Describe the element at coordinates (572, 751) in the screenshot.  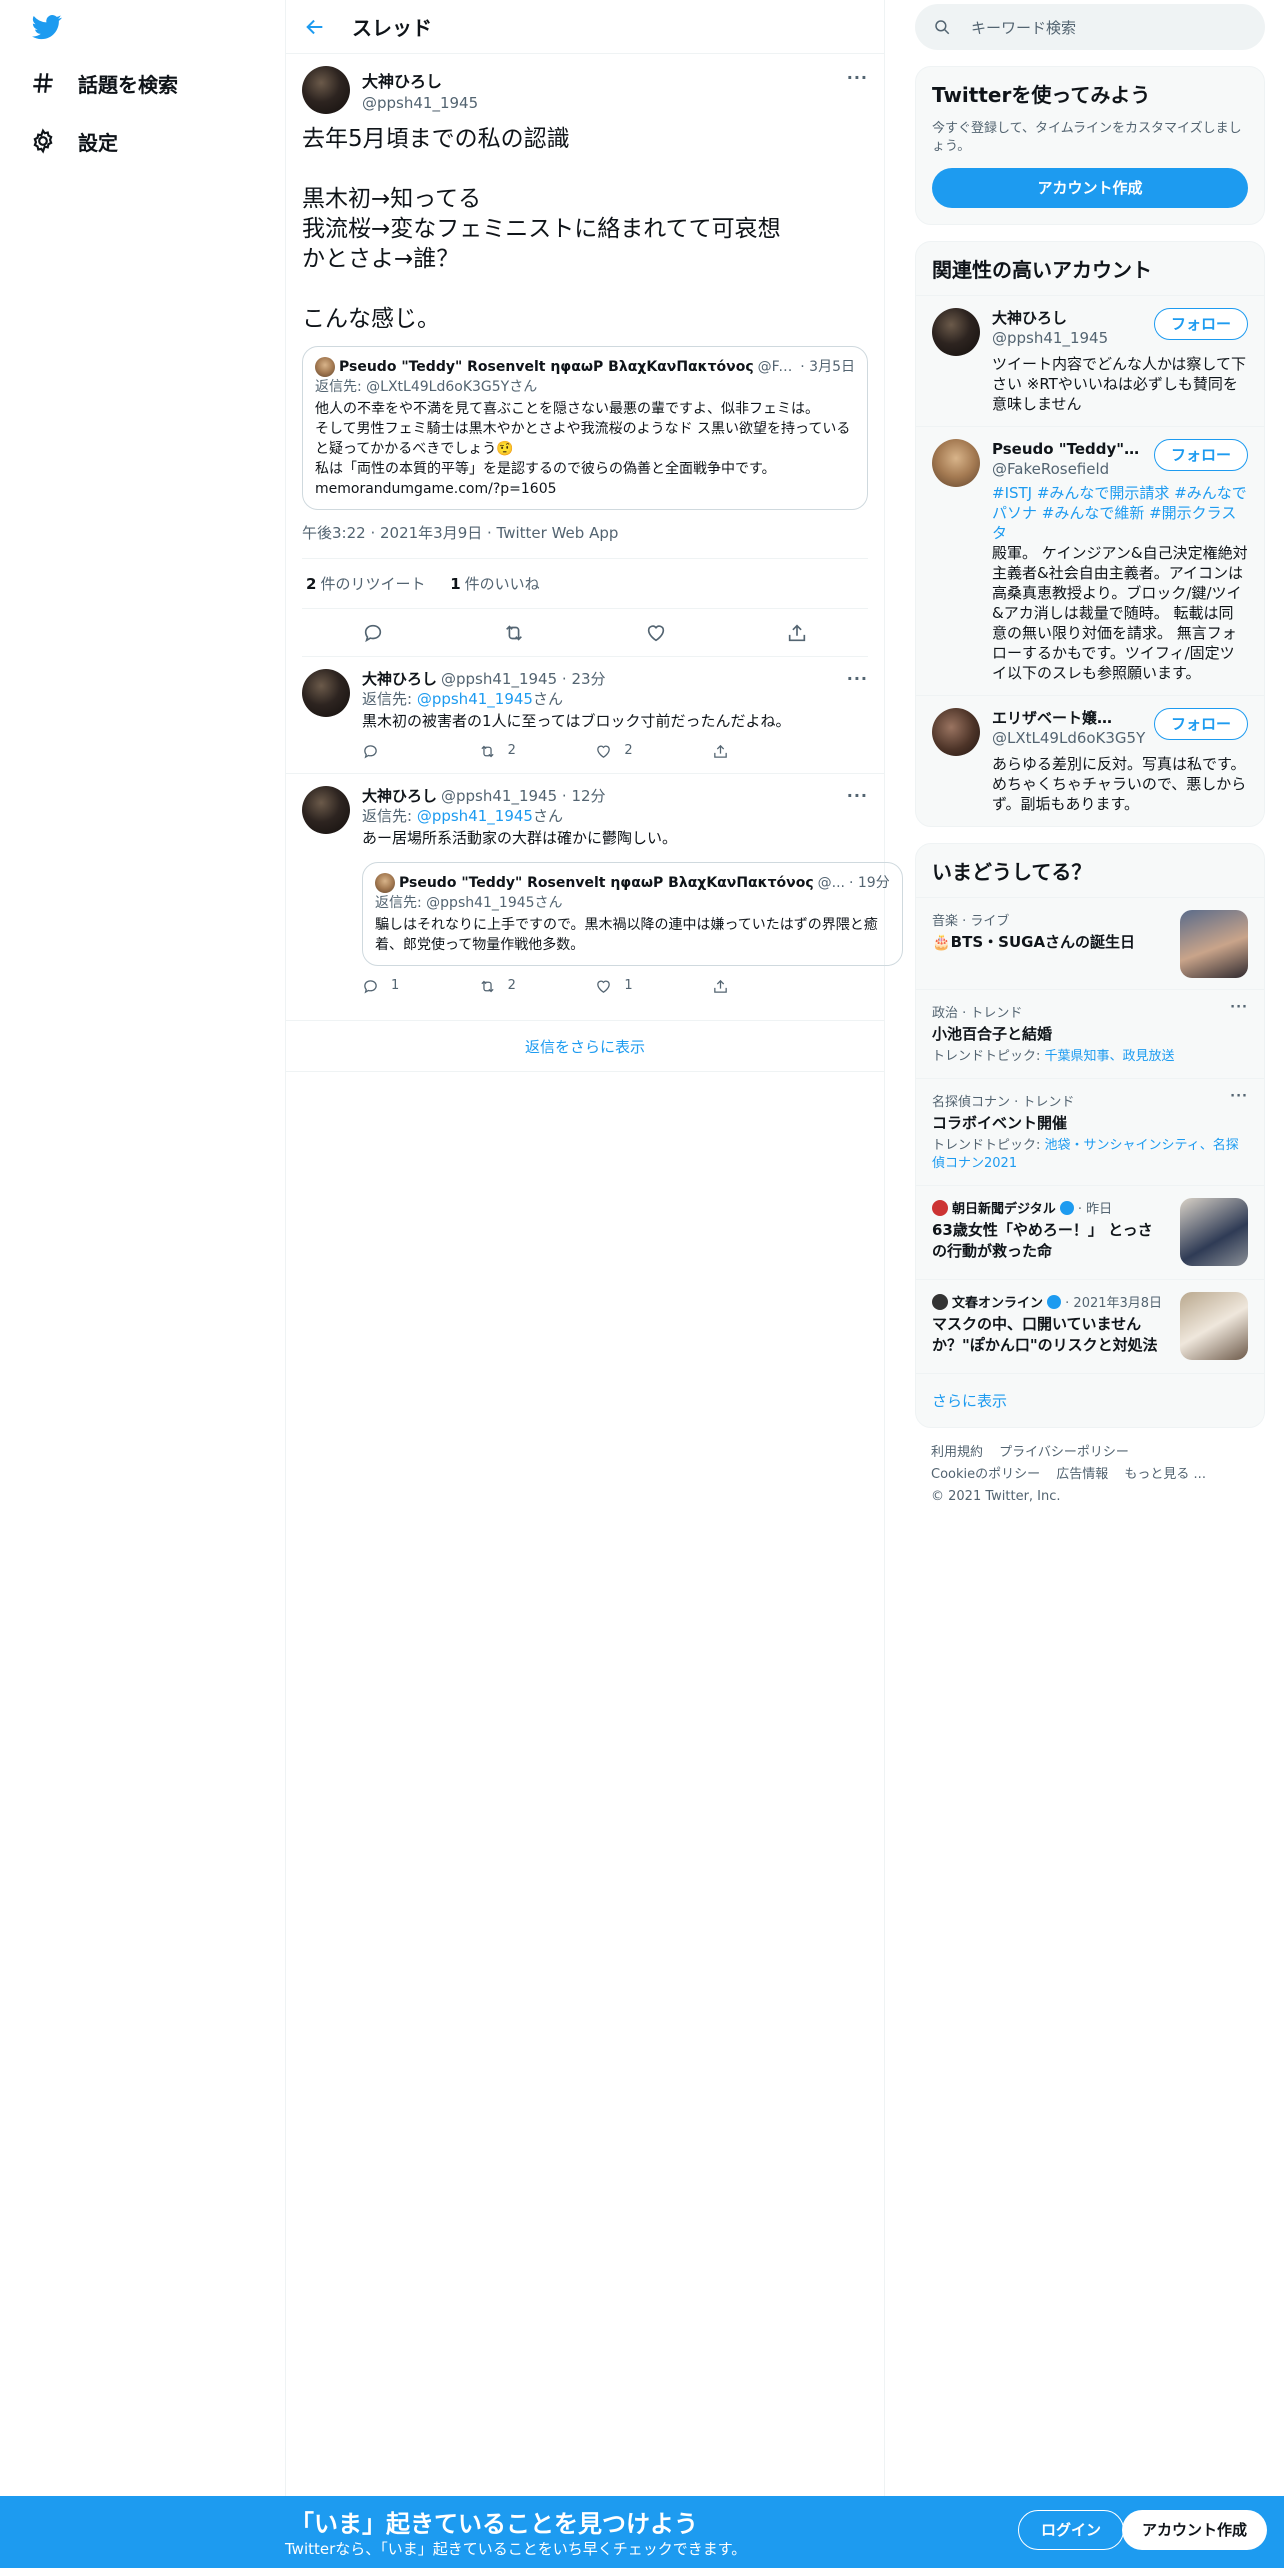
I see `reply-actions: 2 2` at that location.